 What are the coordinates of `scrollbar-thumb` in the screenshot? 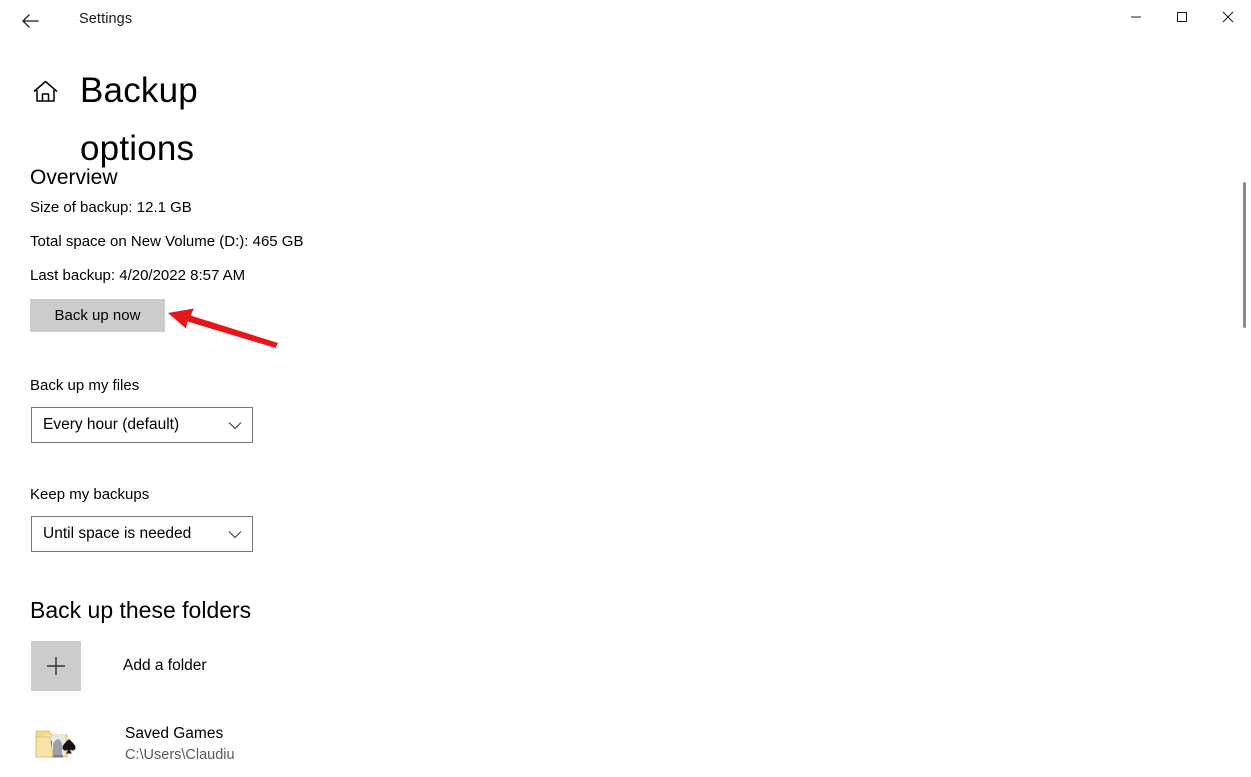 It's located at (1244, 255).